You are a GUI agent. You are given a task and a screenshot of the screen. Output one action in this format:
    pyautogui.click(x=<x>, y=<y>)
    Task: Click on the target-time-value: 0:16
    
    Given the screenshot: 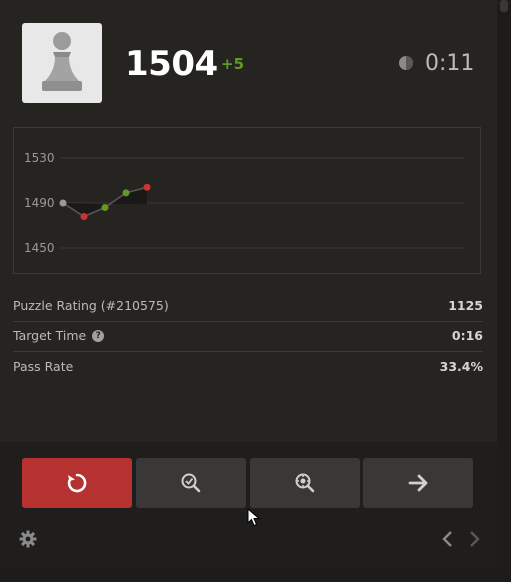 What is the action you would take?
    pyautogui.click(x=467, y=335)
    